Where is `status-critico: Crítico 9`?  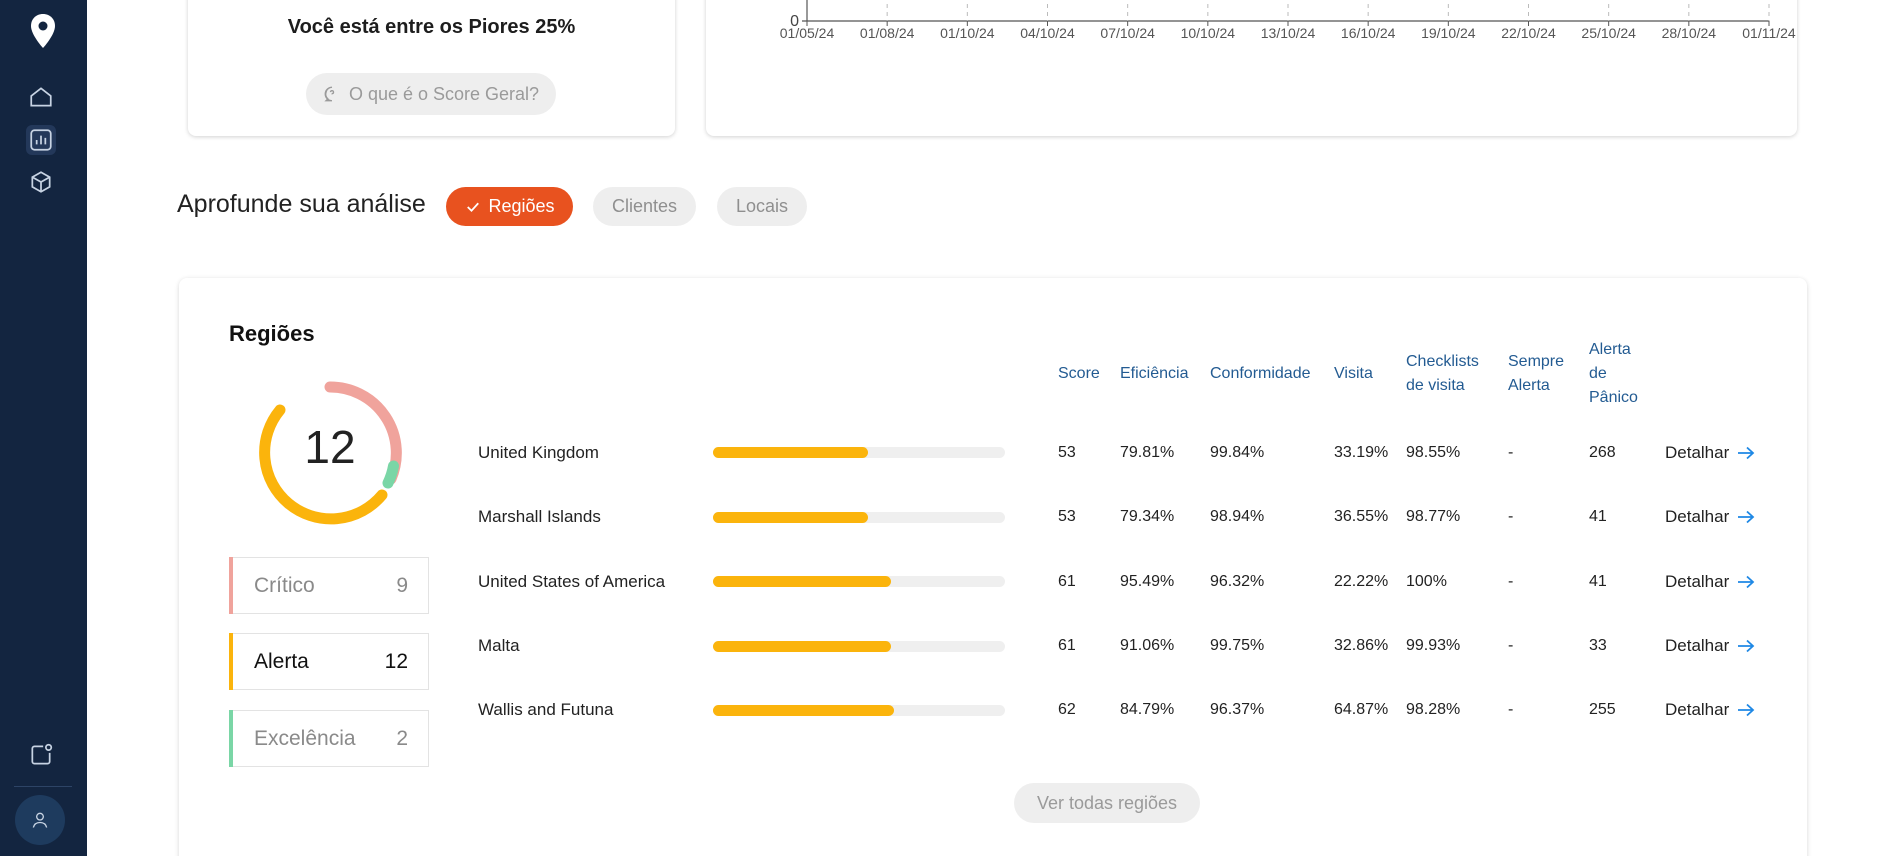
status-critico: Crítico 9 is located at coordinates (329, 585).